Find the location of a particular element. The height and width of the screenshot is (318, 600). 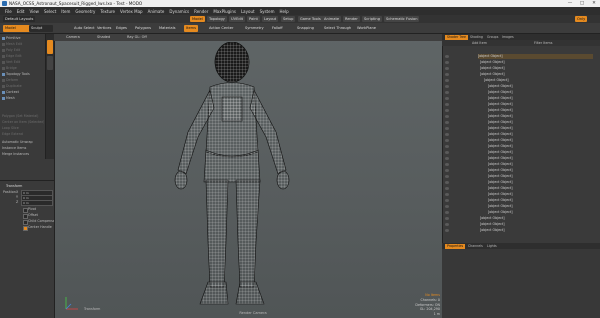

tool-poly-edit: Poly Edit is located at coordinates (23, 50).